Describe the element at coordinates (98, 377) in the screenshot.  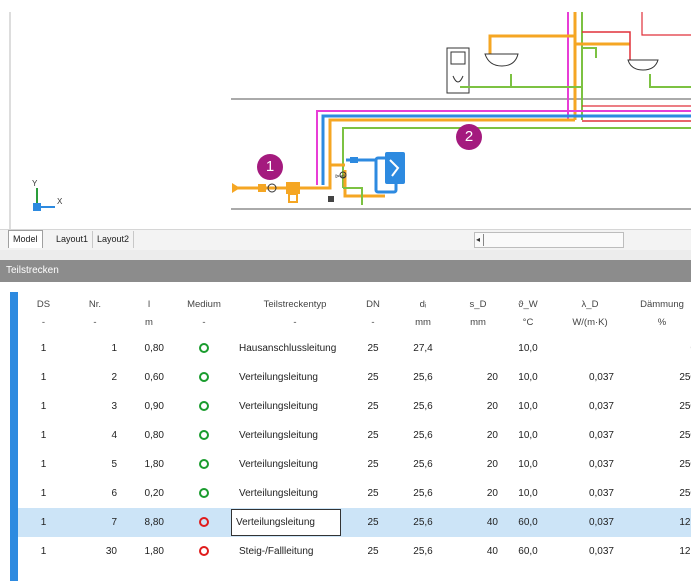
I see `cell-nr: 2` at that location.